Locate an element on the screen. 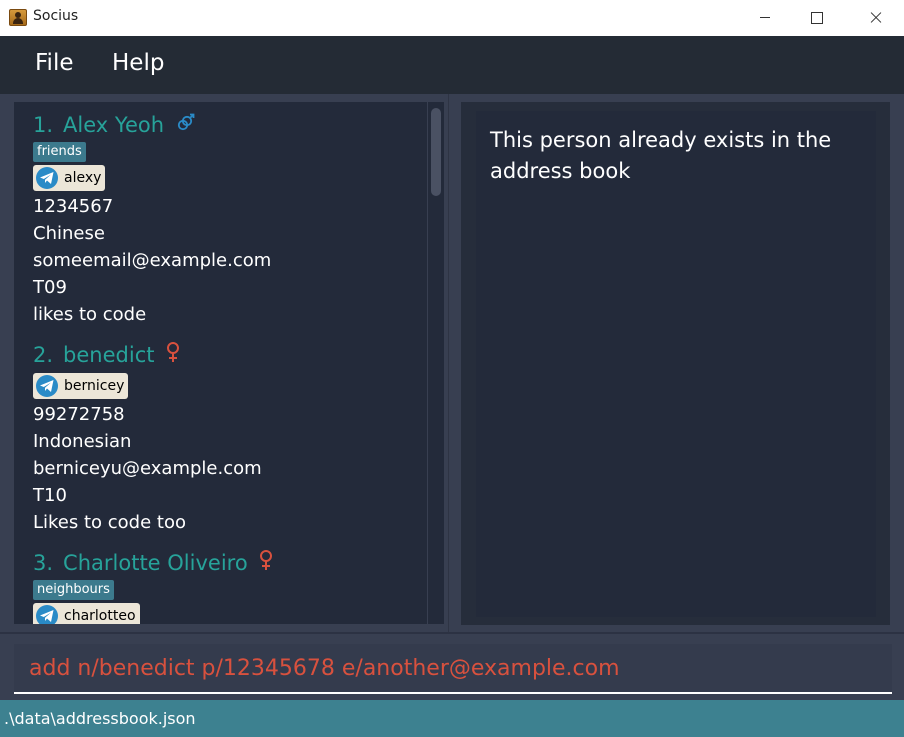 The height and width of the screenshot is (737, 904). maximize-button is located at coordinates (817, 18).